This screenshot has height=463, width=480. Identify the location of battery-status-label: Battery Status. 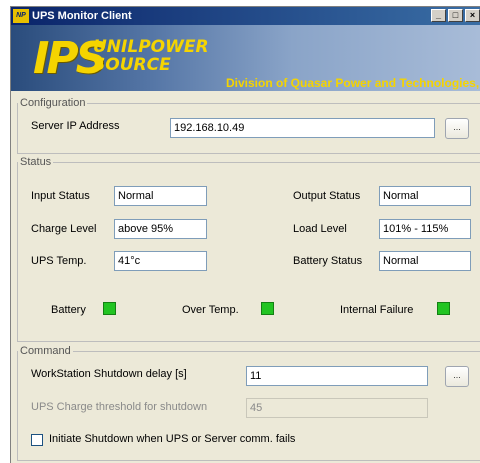
(328, 261).